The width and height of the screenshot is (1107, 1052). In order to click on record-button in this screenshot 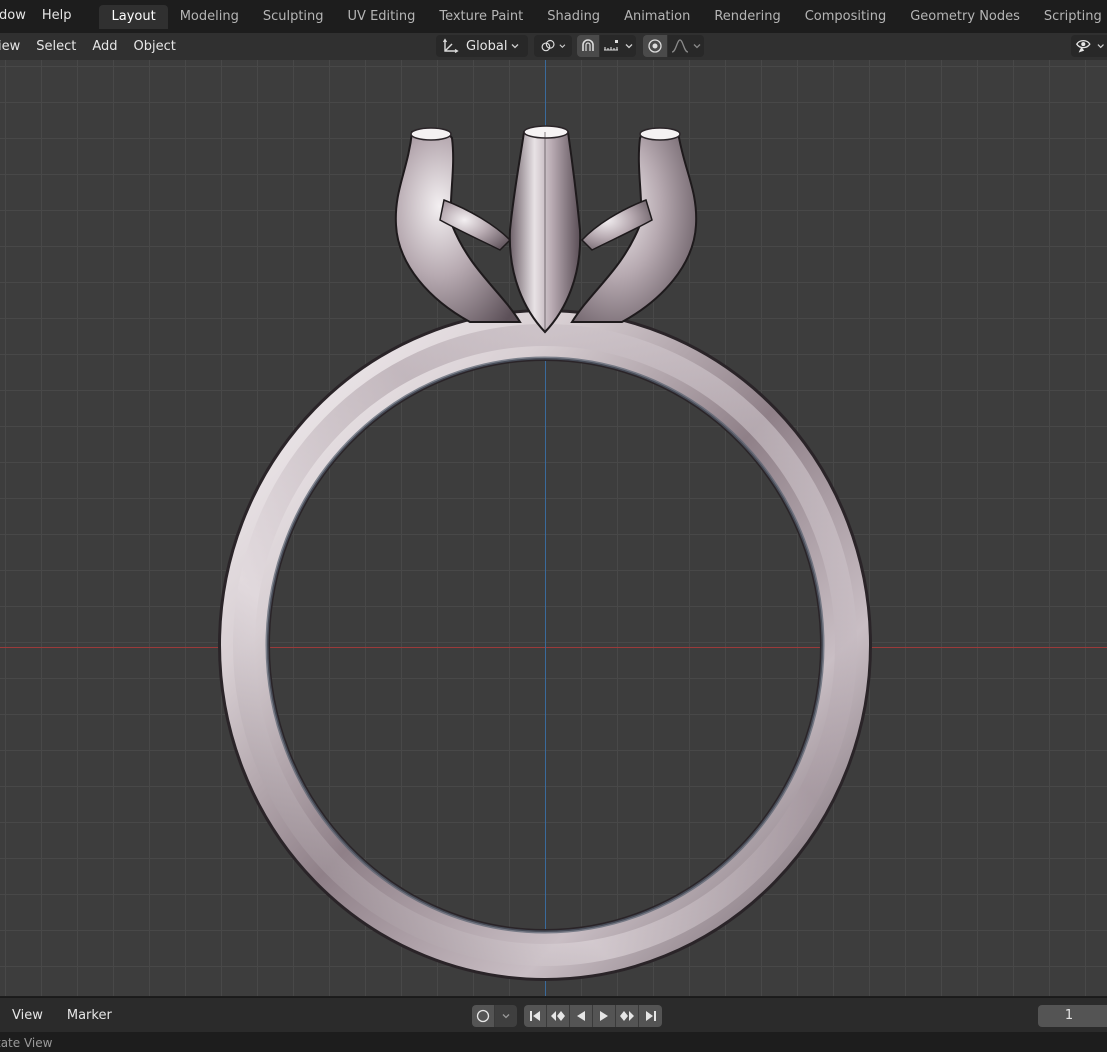, I will do `click(483, 1016)`.